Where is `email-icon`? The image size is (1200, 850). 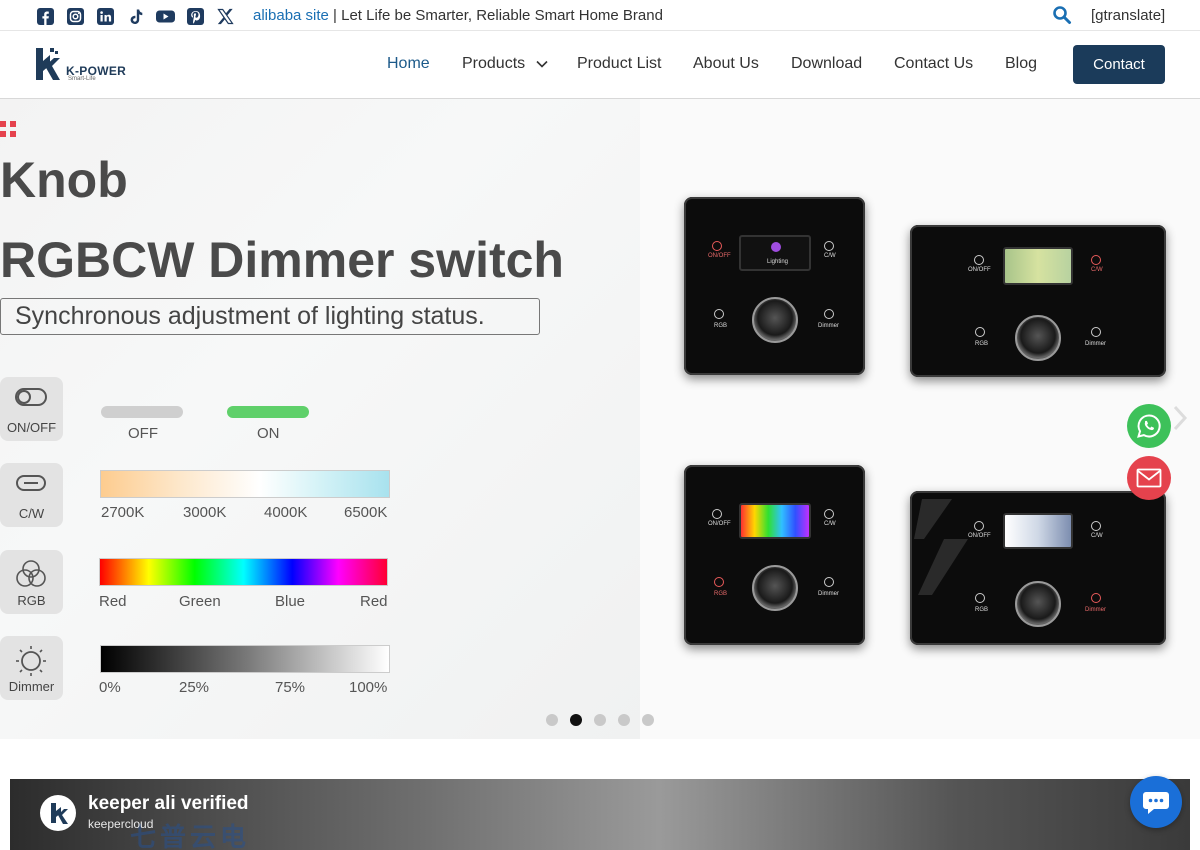 email-icon is located at coordinates (1149, 478).